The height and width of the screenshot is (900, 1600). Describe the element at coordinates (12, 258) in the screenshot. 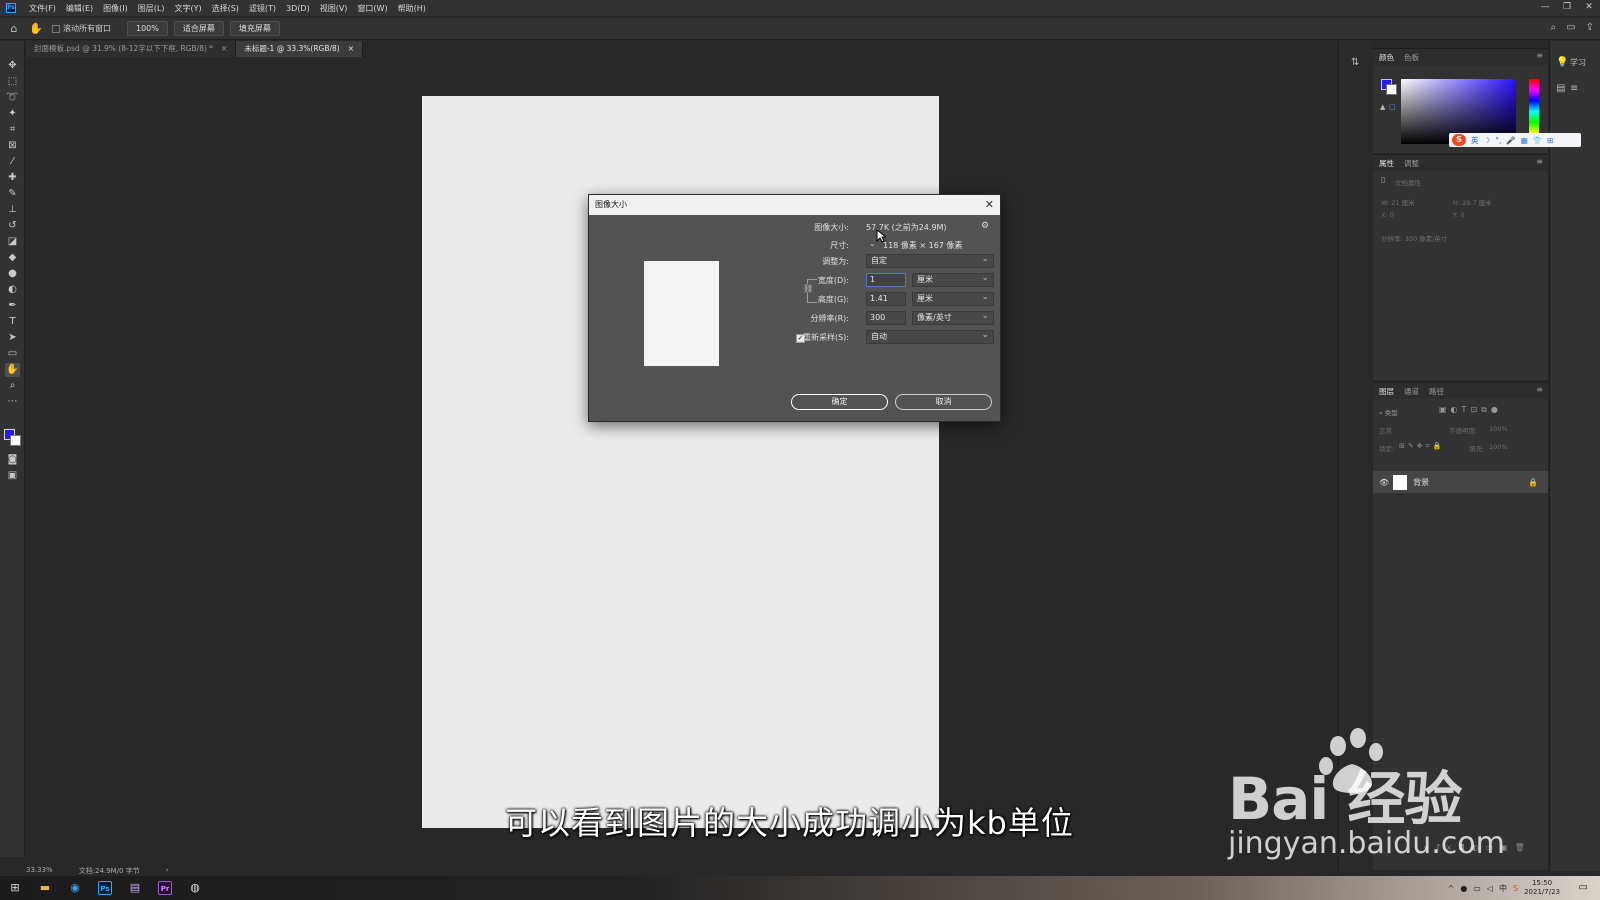

I see `paint-bucket-tool-icon: ◆` at that location.